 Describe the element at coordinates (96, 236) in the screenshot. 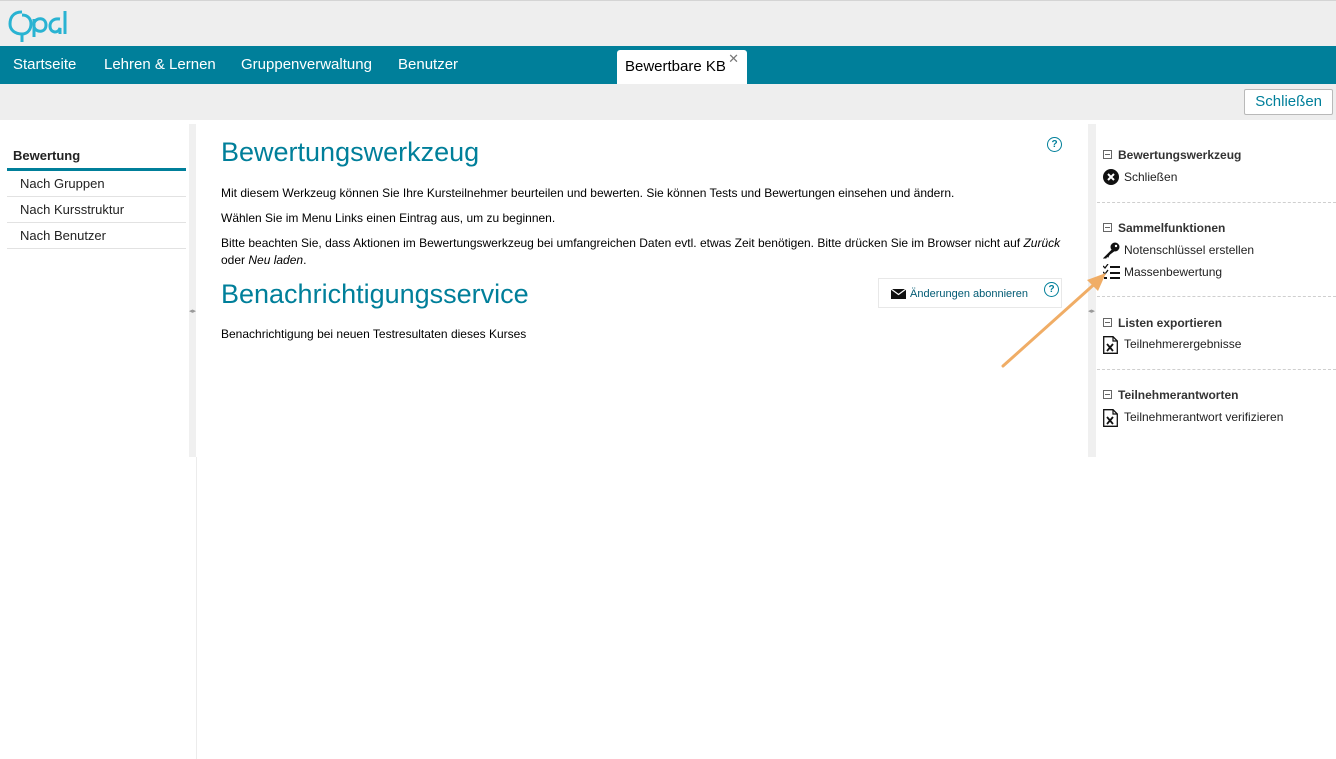

I see `left-menu-item-nach-benutzer: Nach Benutzer` at that location.